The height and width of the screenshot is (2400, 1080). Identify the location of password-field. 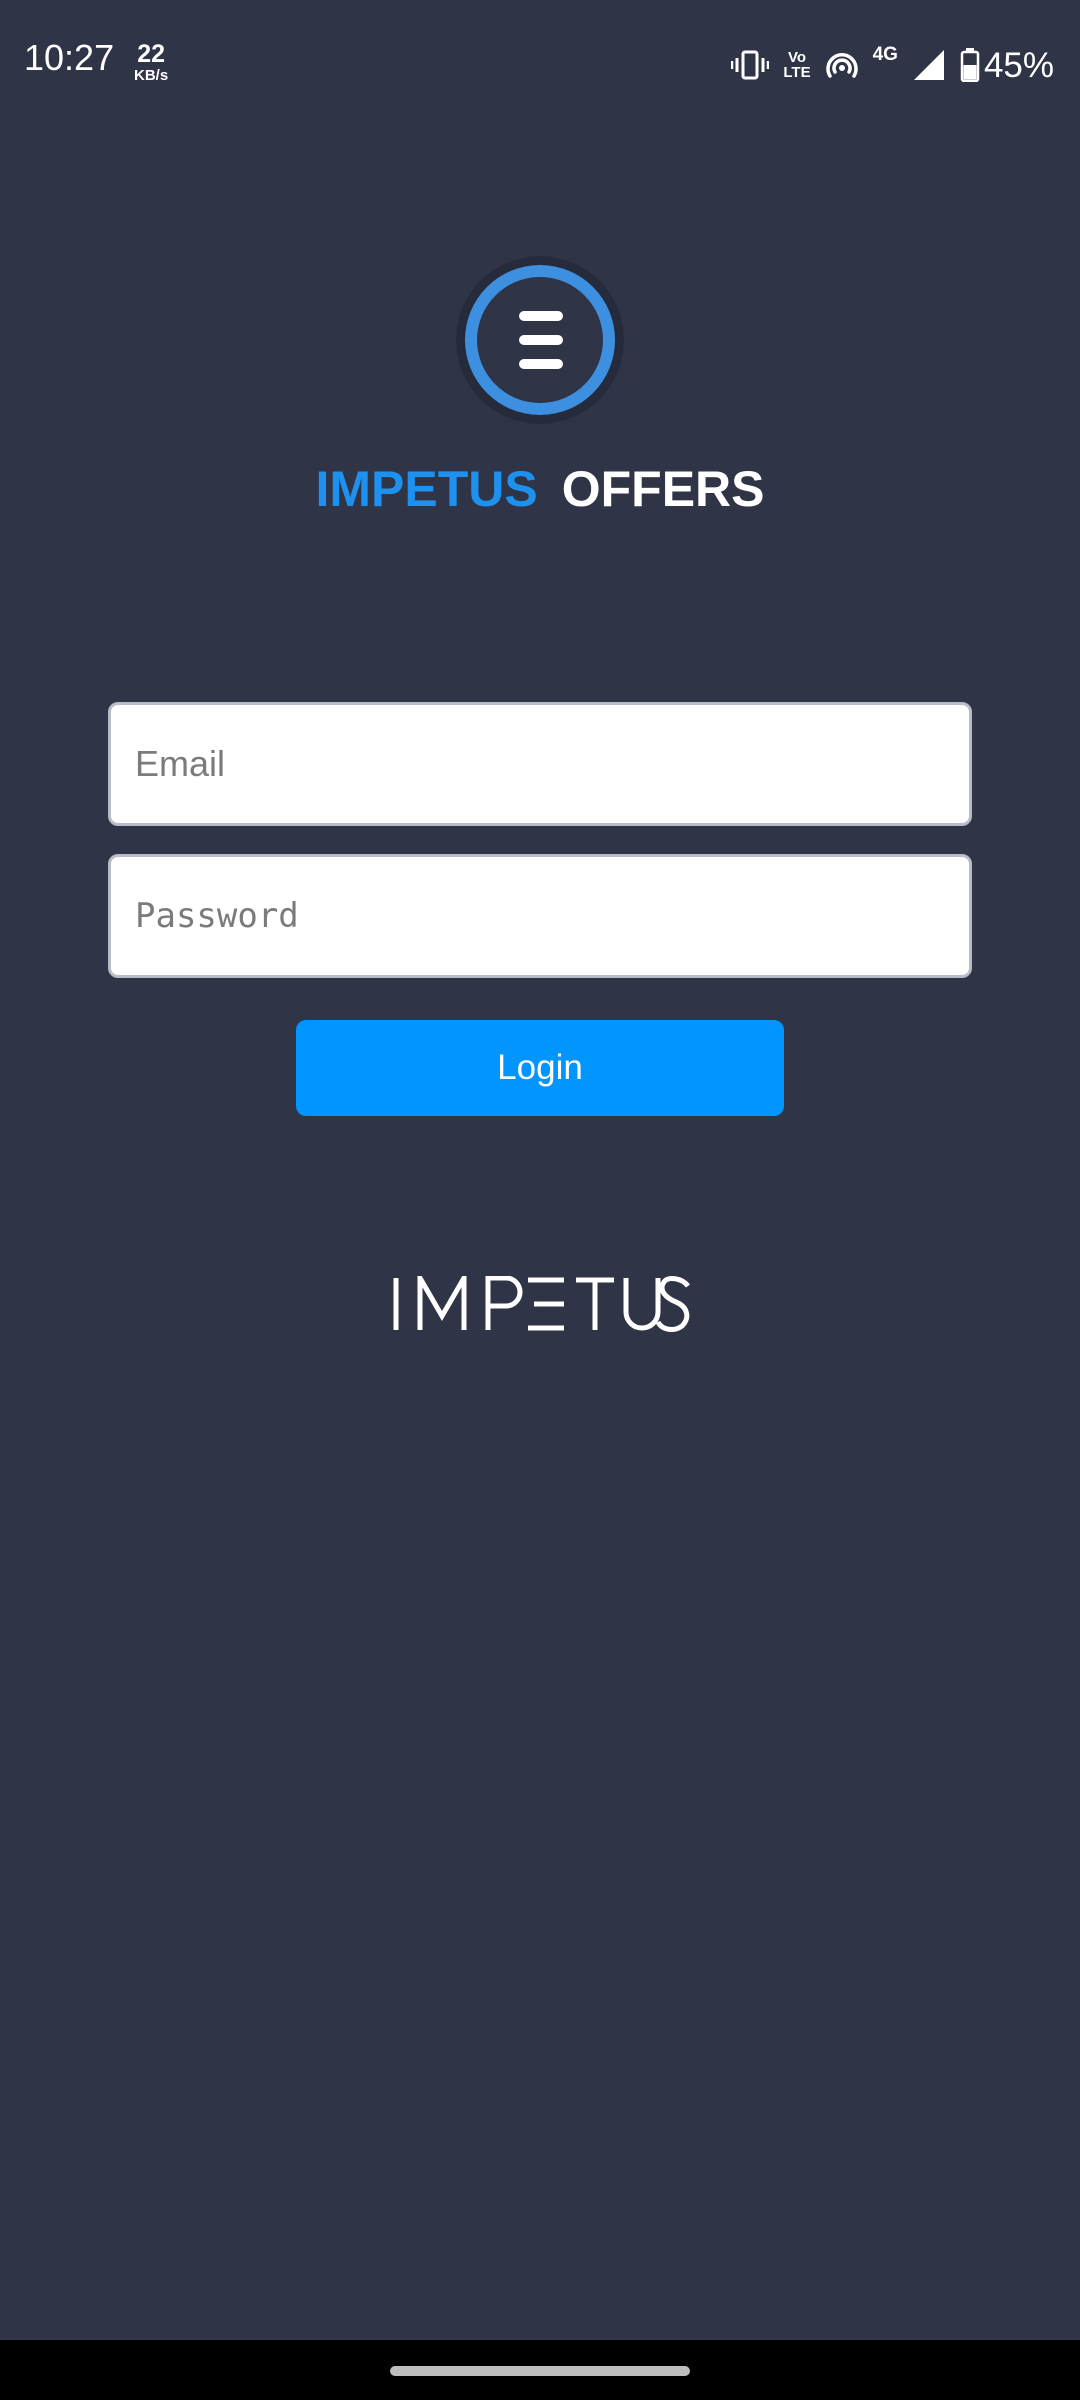
(540, 916).